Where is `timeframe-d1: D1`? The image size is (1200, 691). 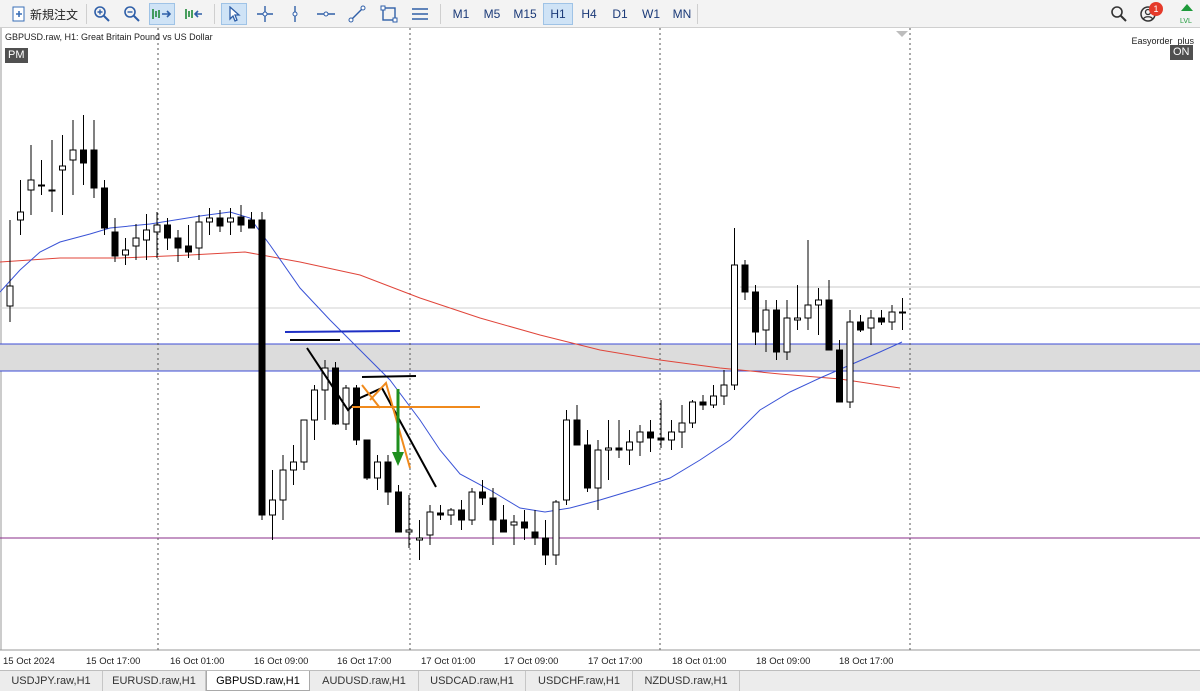
timeframe-d1: D1 is located at coordinates (620, 14).